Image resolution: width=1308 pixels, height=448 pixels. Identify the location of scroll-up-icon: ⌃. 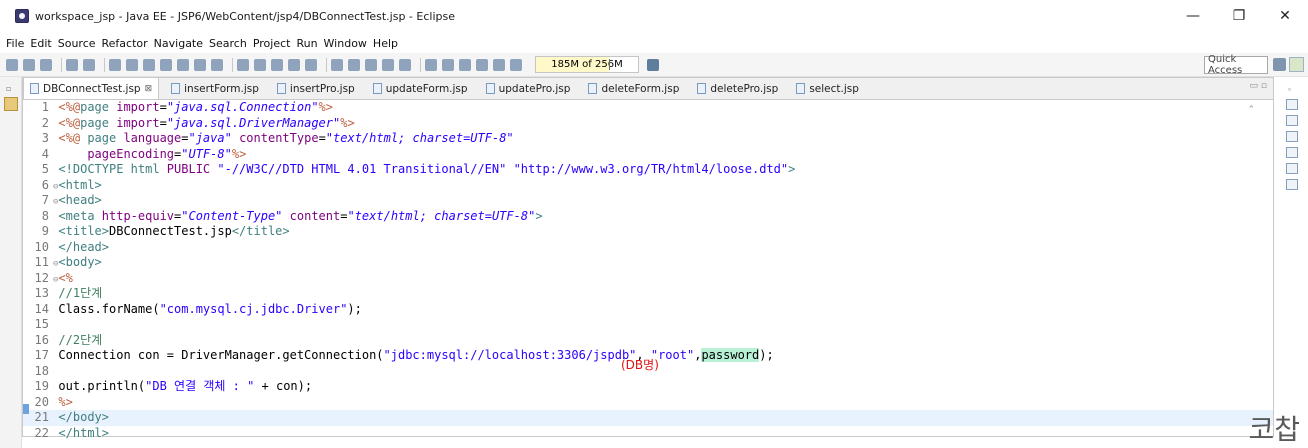
(1251, 109).